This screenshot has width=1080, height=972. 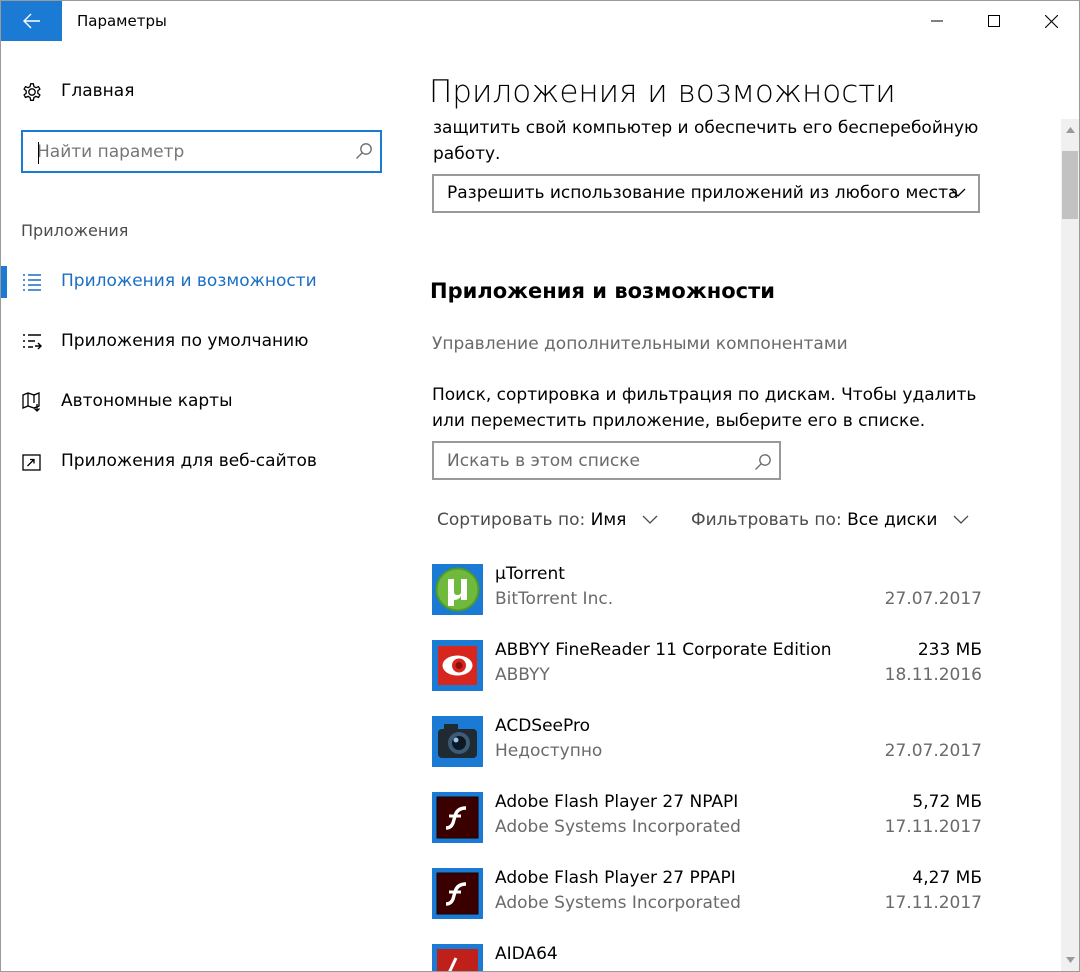 What do you see at coordinates (933, 675) in the screenshot?
I see `app-install-date: 18.11.2016` at bounding box center [933, 675].